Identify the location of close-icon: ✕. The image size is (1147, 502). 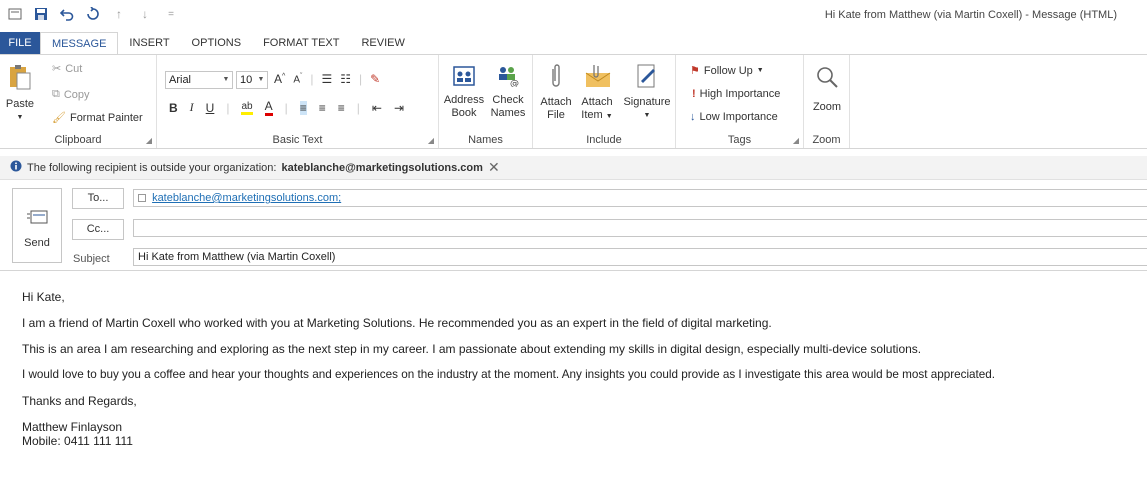
(494, 167).